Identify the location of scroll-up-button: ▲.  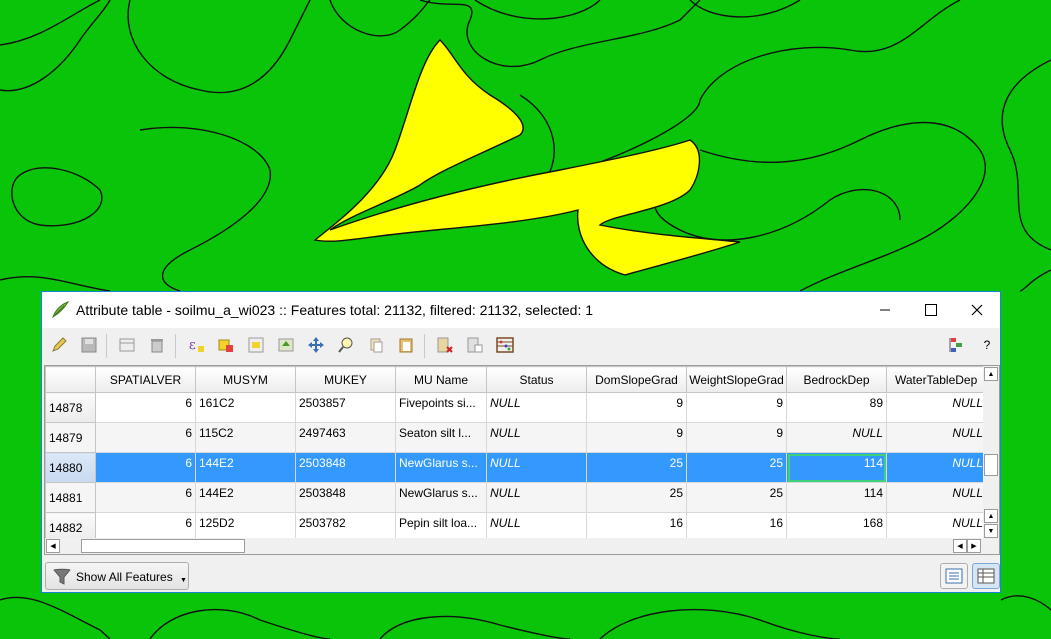
(991, 374).